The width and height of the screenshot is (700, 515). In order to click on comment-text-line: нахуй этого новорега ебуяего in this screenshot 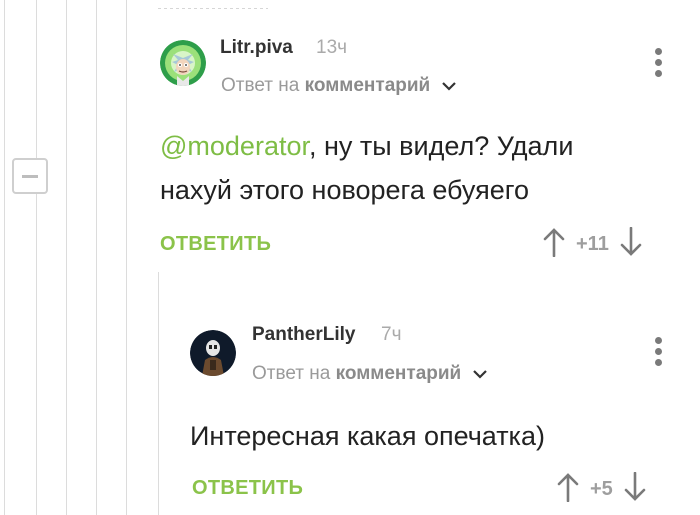, I will do `click(345, 190)`.